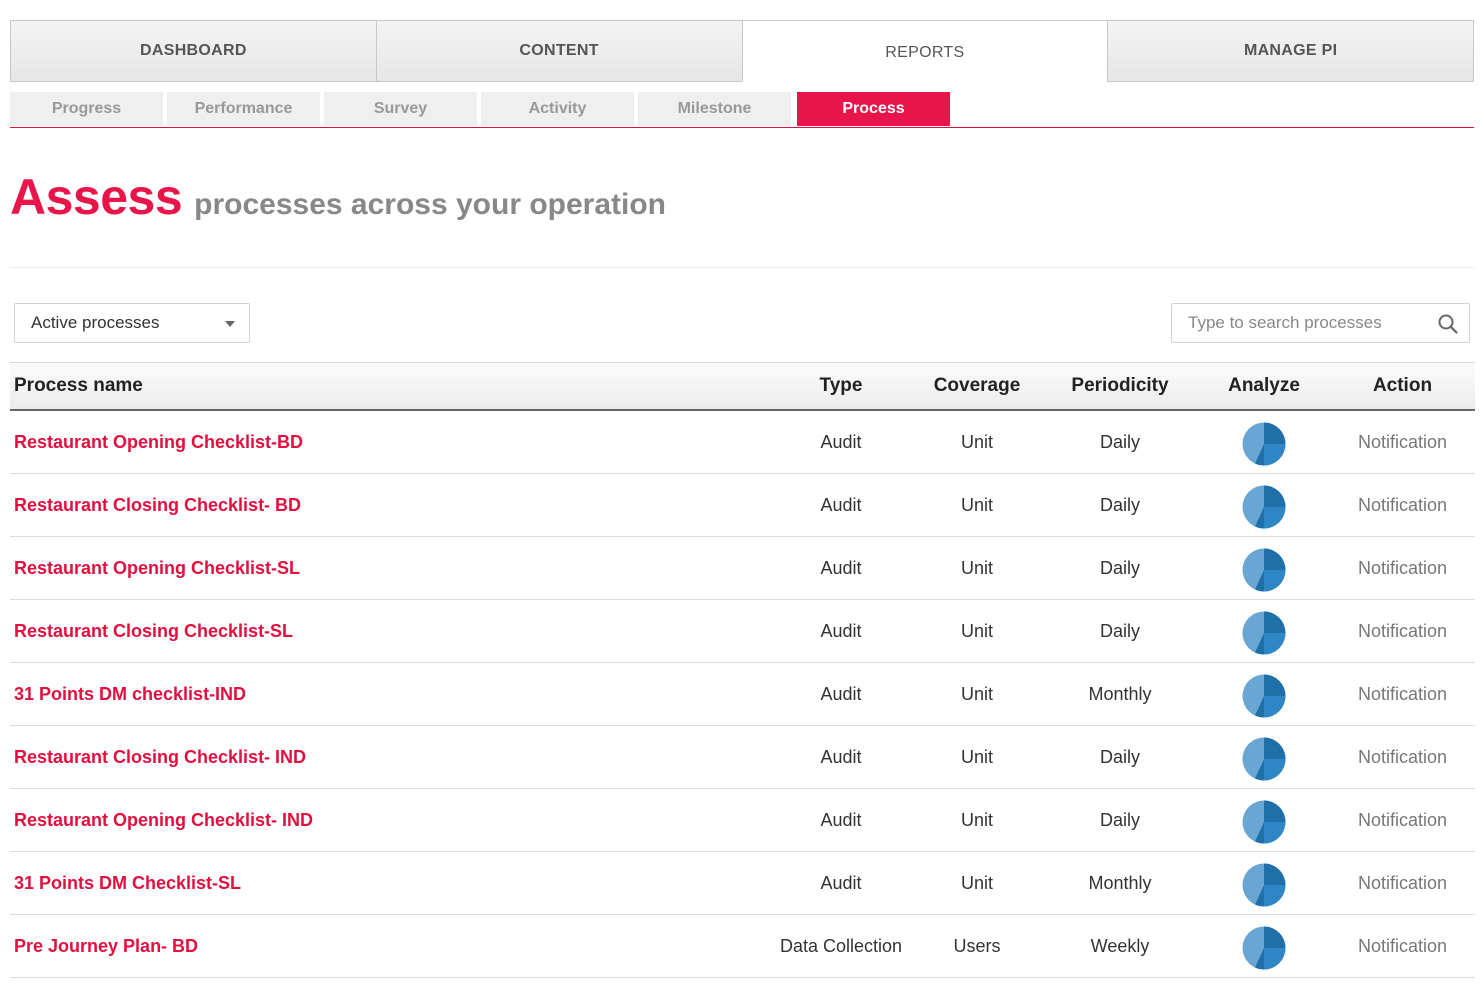  Describe the element at coordinates (841, 386) in the screenshot. I see `header-type: Type` at that location.